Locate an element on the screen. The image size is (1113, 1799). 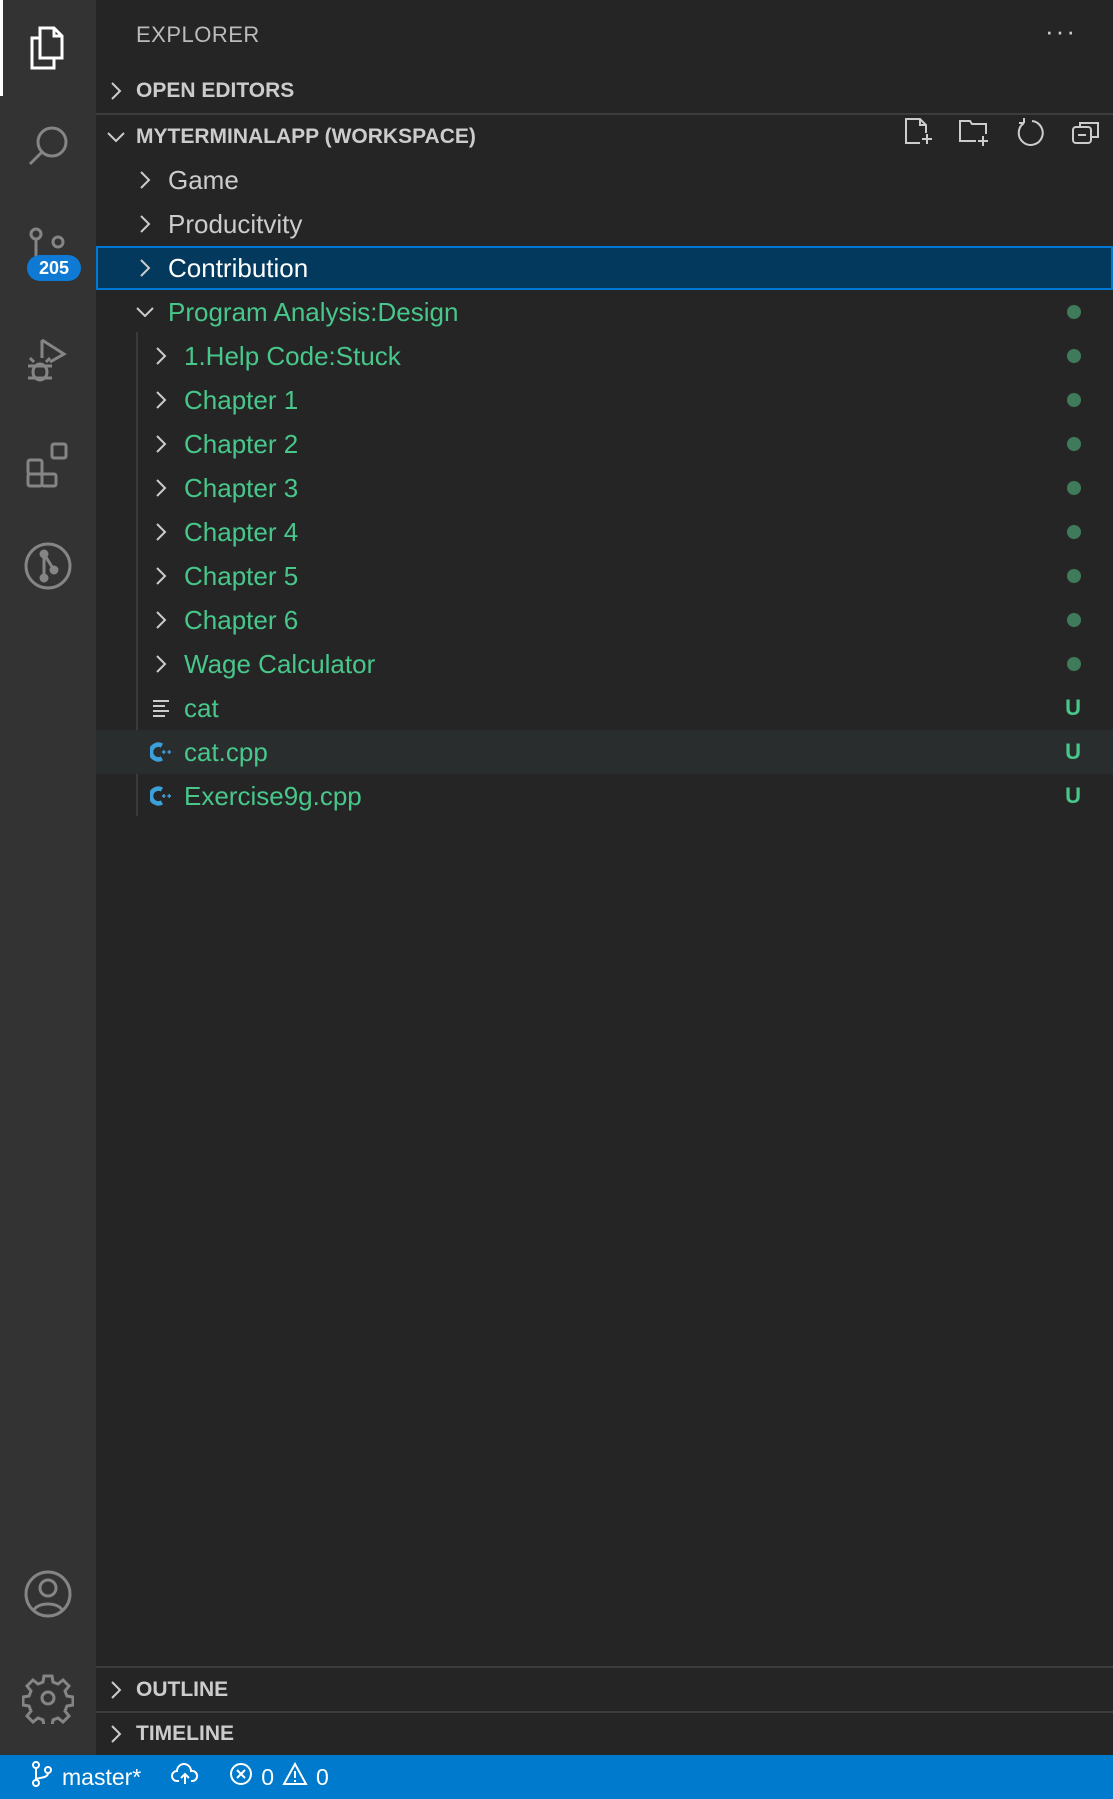
tree-folder: Chapter 2 is located at coordinates (604, 444).